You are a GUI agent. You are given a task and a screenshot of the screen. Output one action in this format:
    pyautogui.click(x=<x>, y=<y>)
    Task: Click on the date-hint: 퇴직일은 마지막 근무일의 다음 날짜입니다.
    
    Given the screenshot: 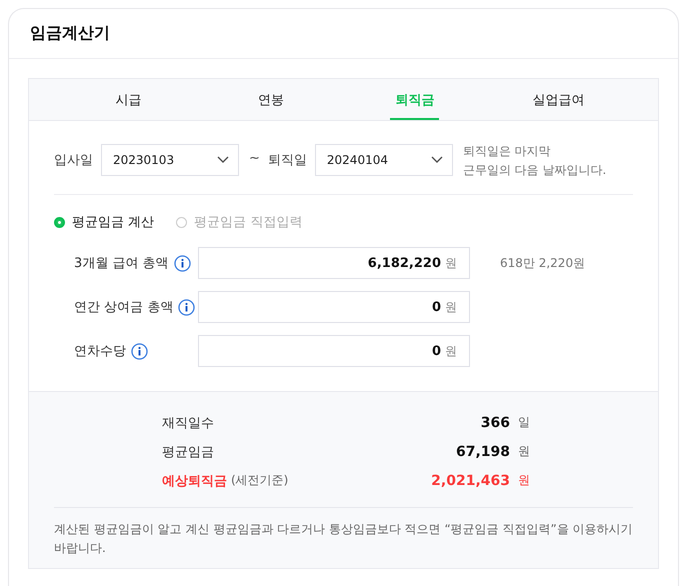 What is the action you would take?
    pyautogui.click(x=534, y=161)
    